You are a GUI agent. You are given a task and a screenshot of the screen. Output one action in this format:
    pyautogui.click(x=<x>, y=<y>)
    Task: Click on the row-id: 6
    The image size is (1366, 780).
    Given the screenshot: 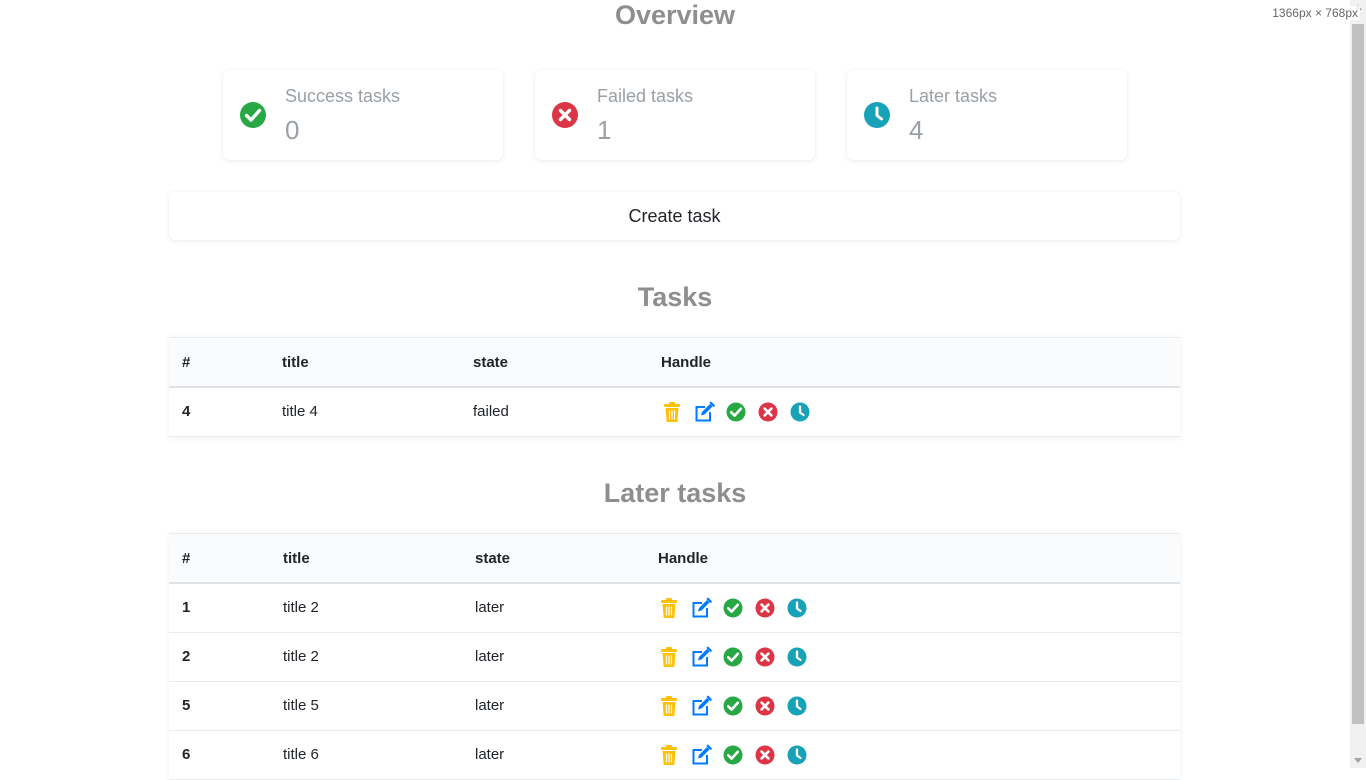 What is the action you would take?
    pyautogui.click(x=219, y=755)
    